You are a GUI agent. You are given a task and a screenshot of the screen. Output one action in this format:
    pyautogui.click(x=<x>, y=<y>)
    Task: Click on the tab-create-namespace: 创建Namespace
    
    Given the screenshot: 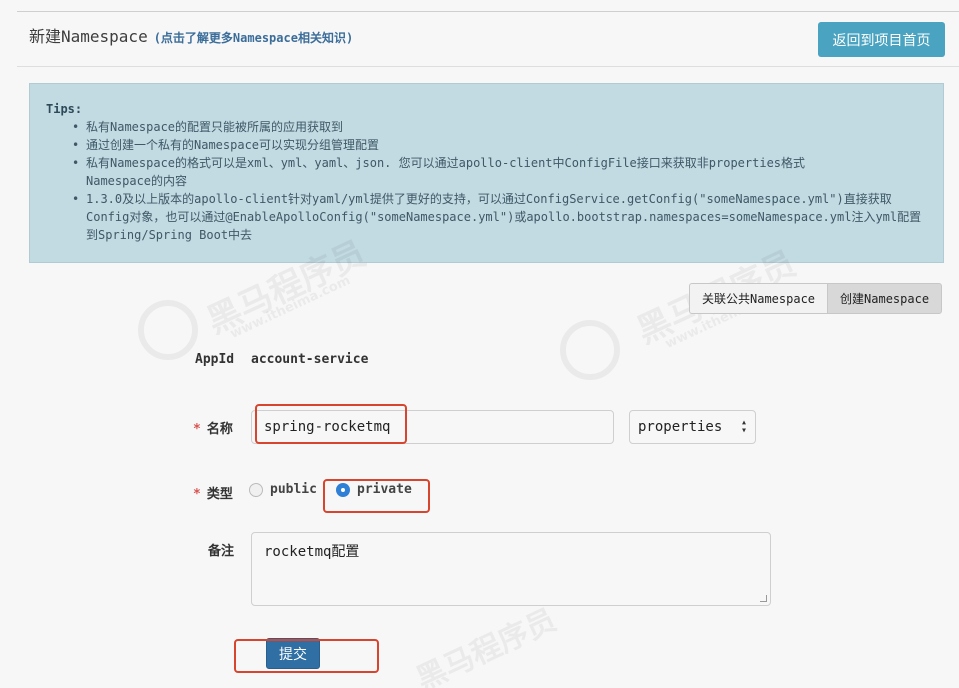 What is the action you would take?
    pyautogui.click(x=885, y=298)
    